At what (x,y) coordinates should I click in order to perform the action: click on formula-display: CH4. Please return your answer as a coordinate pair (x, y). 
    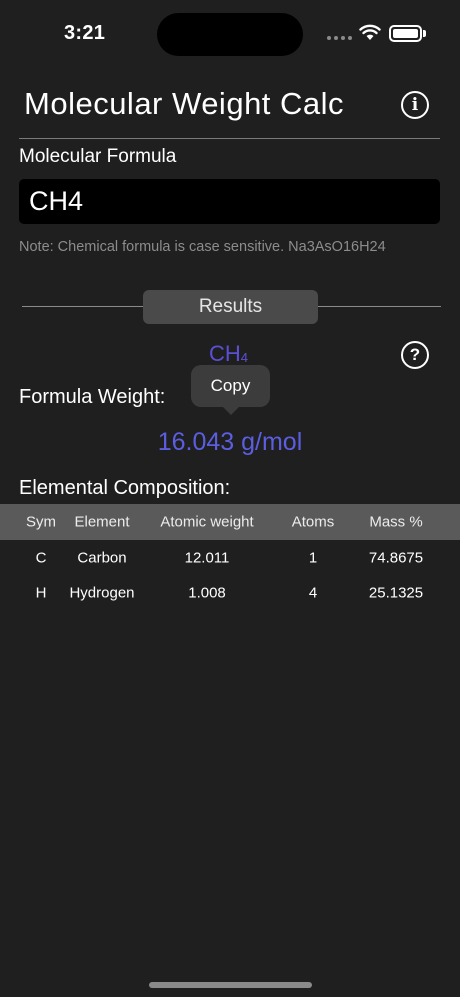
    Looking at the image, I should click on (228, 354).